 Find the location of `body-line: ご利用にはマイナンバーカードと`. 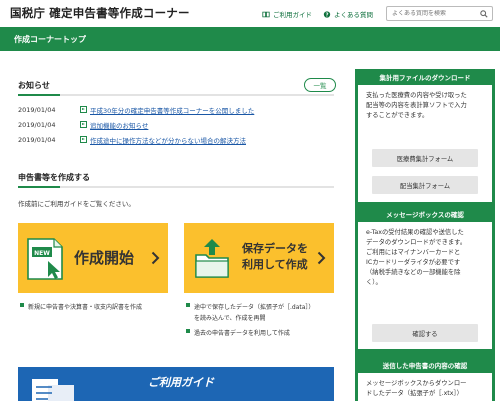

body-line: ご利用にはマイナンバーカードと is located at coordinates (413, 252).